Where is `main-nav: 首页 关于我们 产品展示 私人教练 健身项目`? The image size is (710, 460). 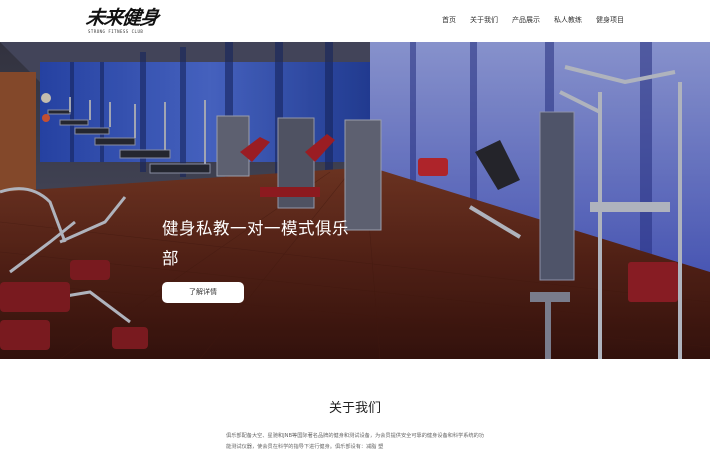
main-nav: 首页 关于我们 产品展示 私人教练 健身项目 is located at coordinates (526, 20).